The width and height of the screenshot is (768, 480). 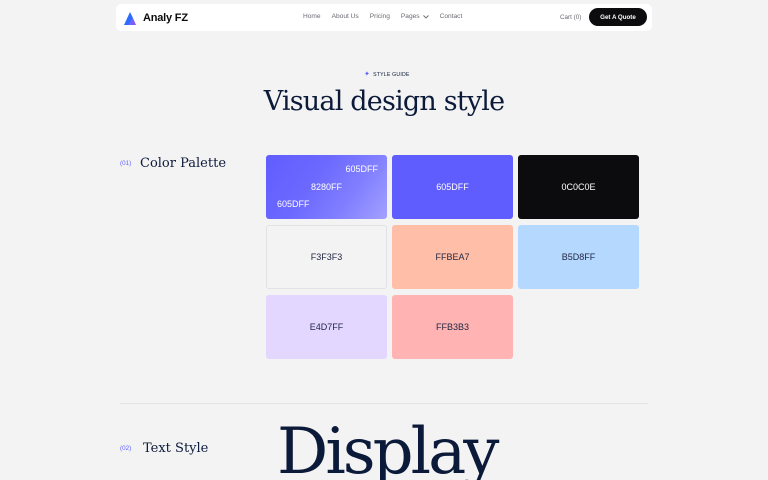 I want to click on swatch-ffbea7: FFBEA7, so click(x=452, y=257).